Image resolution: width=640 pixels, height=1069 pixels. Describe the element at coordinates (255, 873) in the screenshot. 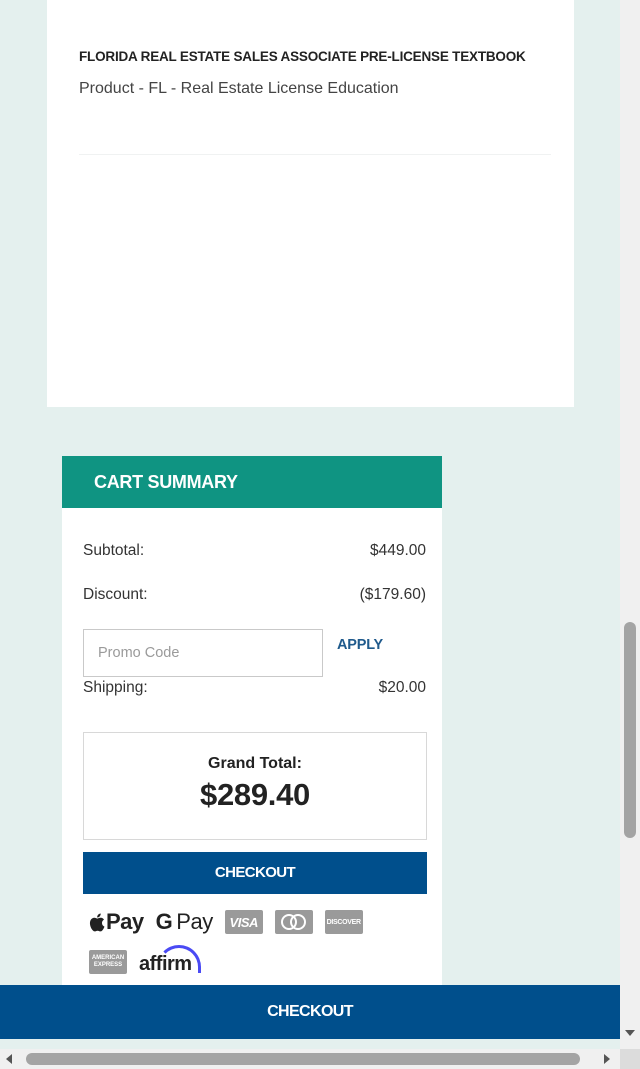

I see `checkout-button: CHECKOUT` at that location.